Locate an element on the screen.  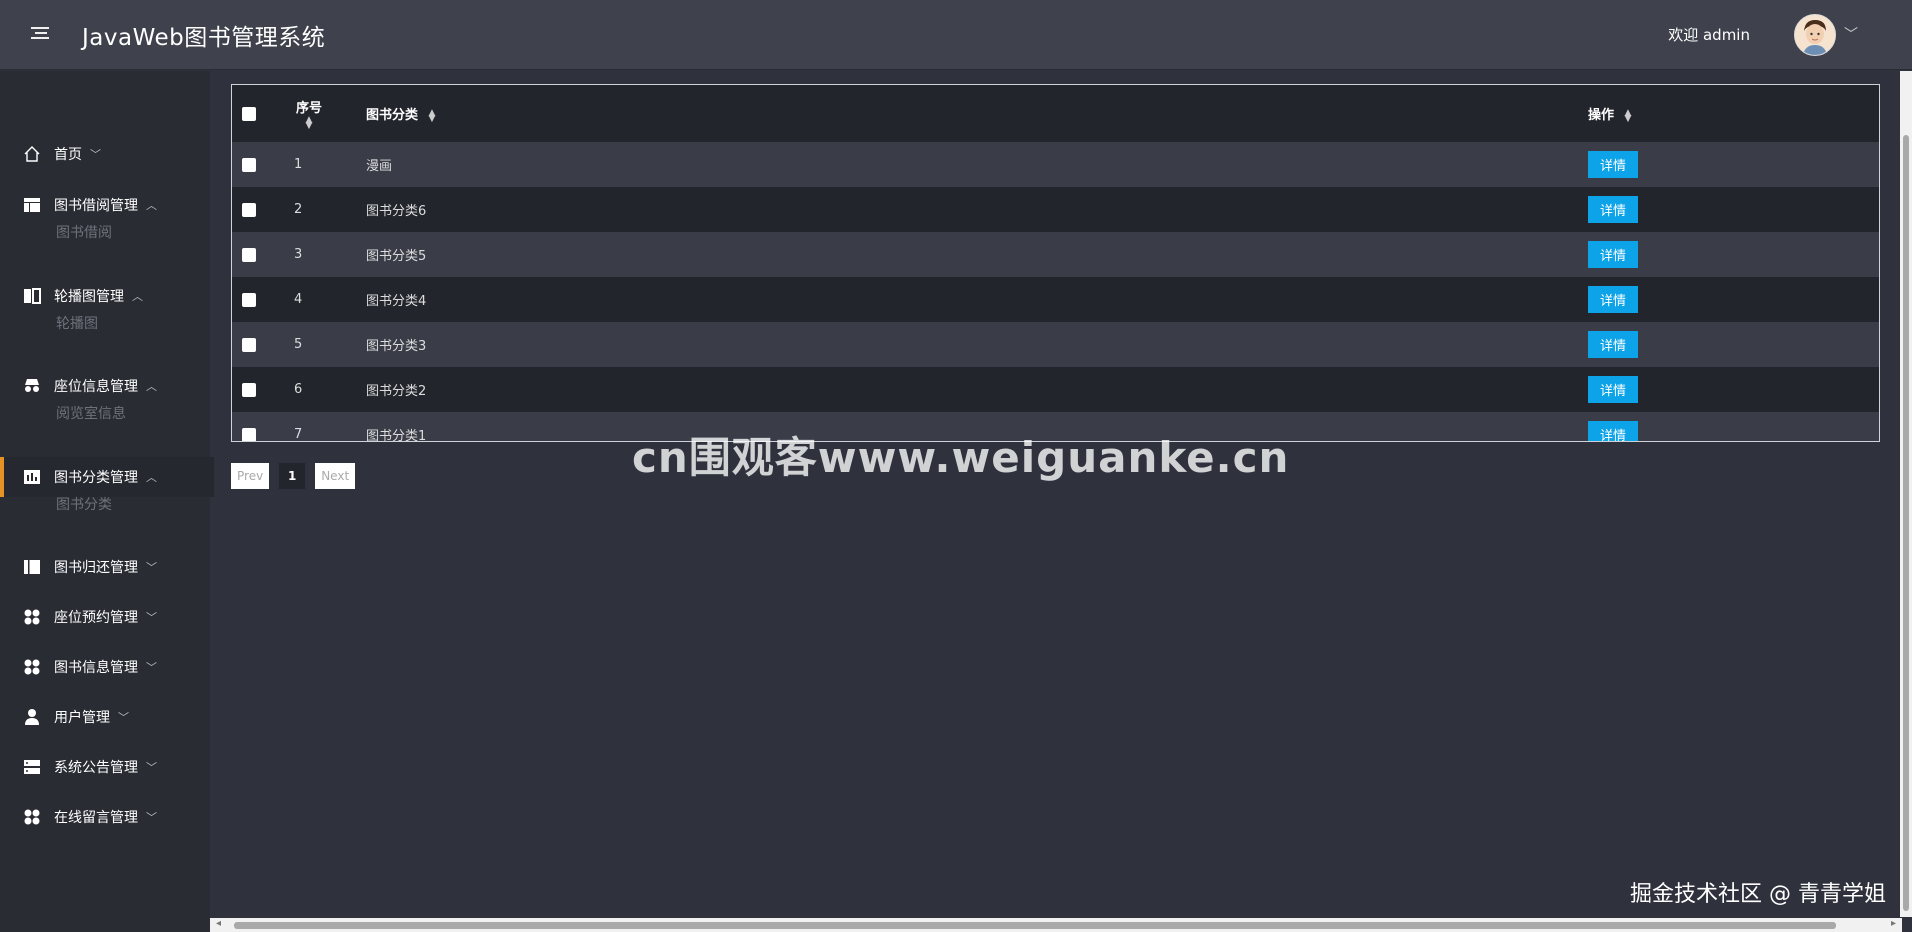
sidebar-subitem-borrow: 图书借阅 is located at coordinates (84, 232).